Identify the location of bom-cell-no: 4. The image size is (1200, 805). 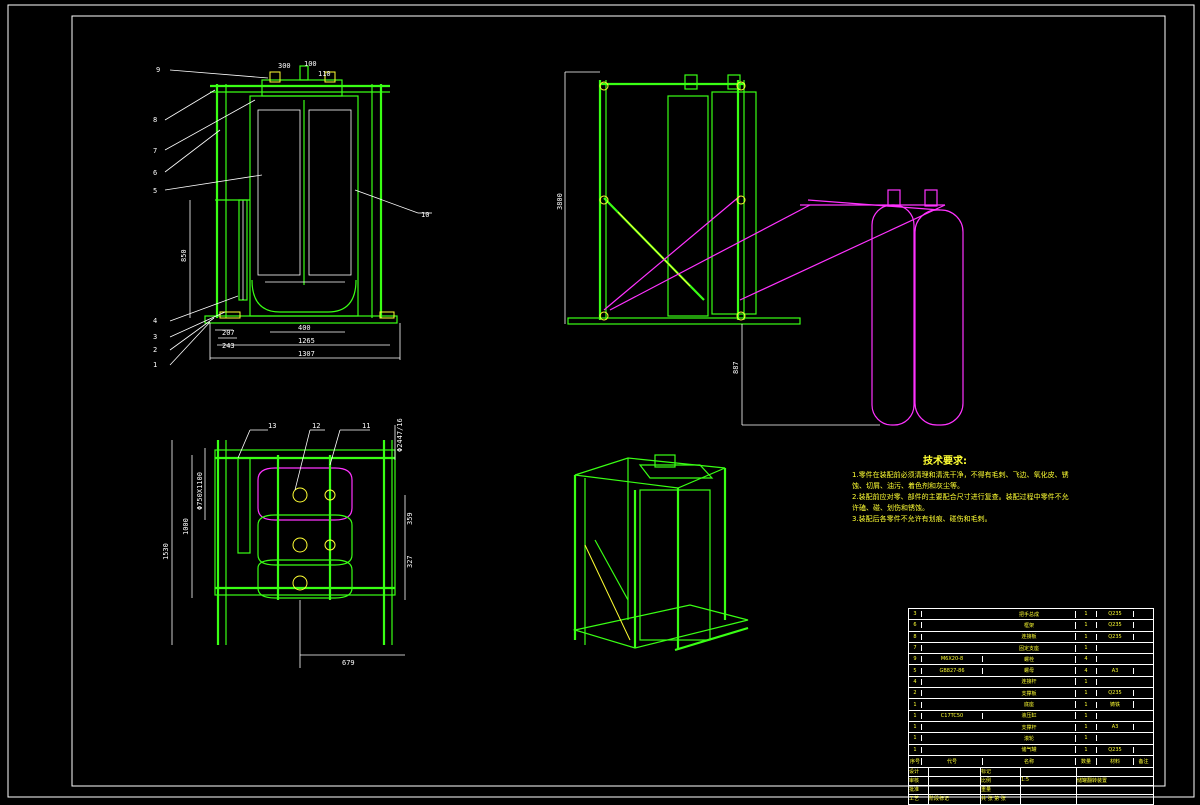
(915, 681).